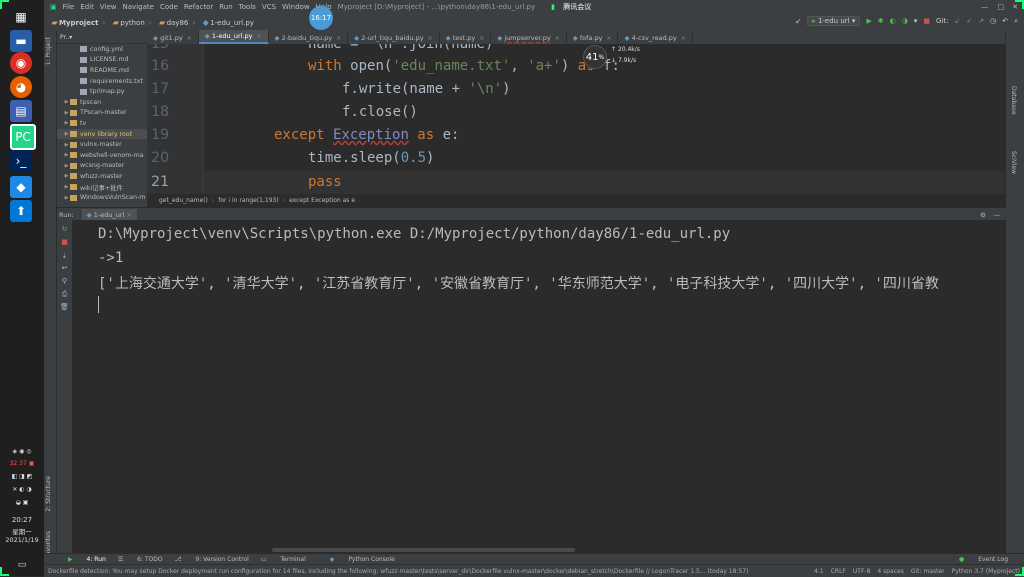 The image size is (1024, 577). What do you see at coordinates (21, 87) in the screenshot?
I see `firefox-icon: ◕` at bounding box center [21, 87].